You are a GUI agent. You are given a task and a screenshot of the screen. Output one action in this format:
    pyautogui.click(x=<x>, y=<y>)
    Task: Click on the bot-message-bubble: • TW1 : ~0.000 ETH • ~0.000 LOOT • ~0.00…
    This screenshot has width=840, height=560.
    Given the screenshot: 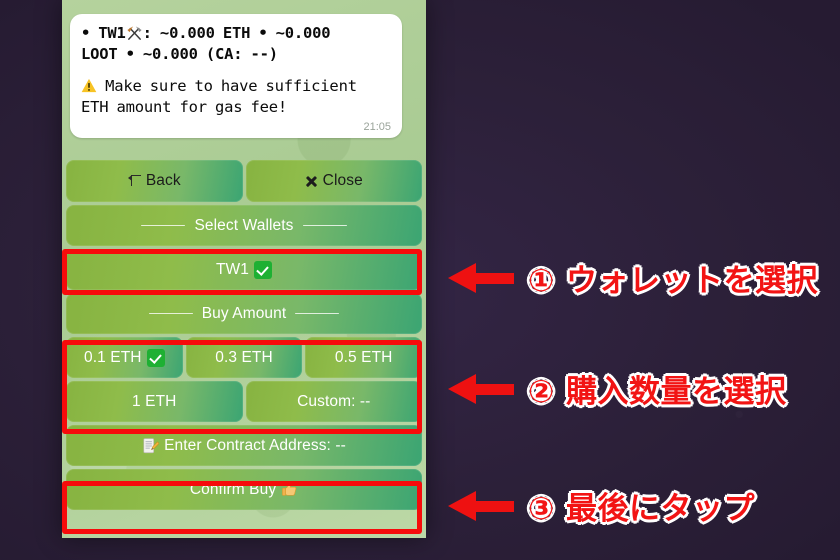 What is the action you would take?
    pyautogui.click(x=236, y=76)
    